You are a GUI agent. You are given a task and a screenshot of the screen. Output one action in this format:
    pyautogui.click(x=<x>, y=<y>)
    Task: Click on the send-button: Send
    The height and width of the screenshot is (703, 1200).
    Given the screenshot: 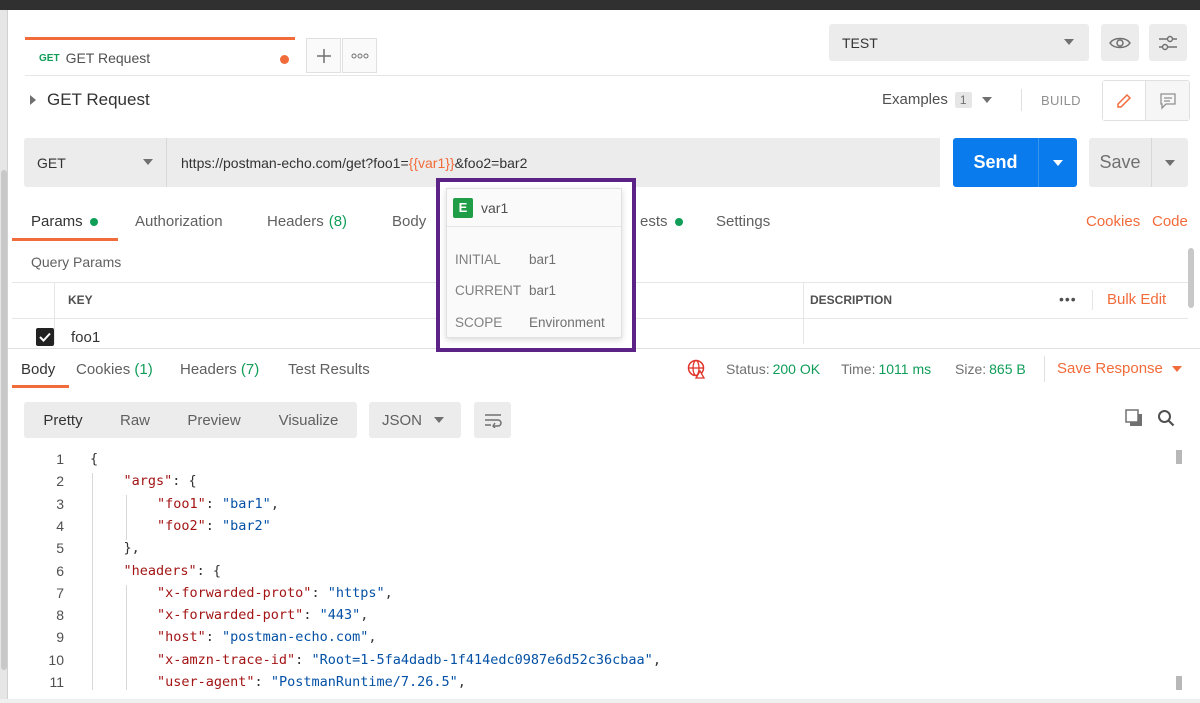 What is the action you would take?
    pyautogui.click(x=1015, y=162)
    